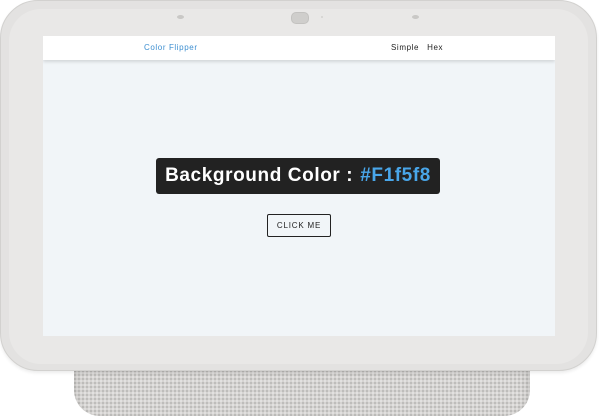 The image size is (599, 416). What do you see at coordinates (180, 17) in the screenshot?
I see `left-sensor-icon` at bounding box center [180, 17].